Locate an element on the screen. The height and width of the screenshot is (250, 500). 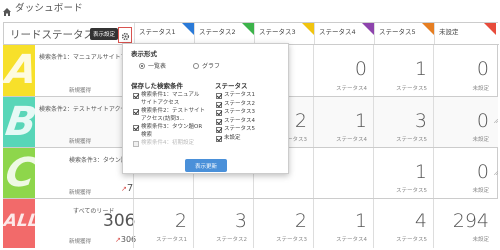
checkbox-label: ステータス4 is located at coordinates (239, 120).